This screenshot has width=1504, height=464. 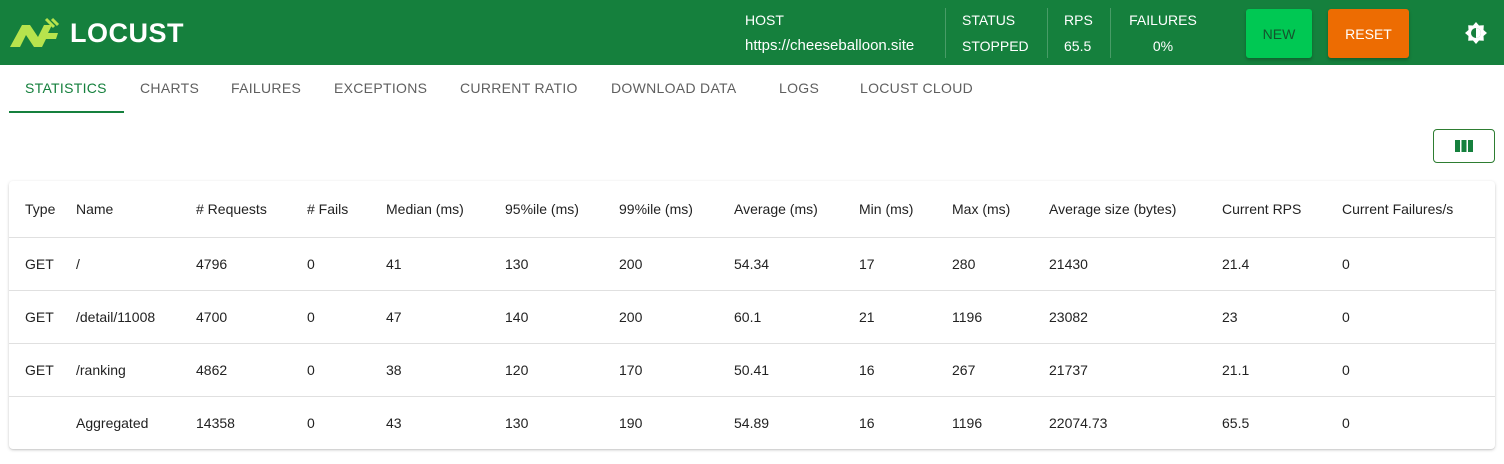 I want to click on cell-requests: 4700, so click(x=212, y=316).